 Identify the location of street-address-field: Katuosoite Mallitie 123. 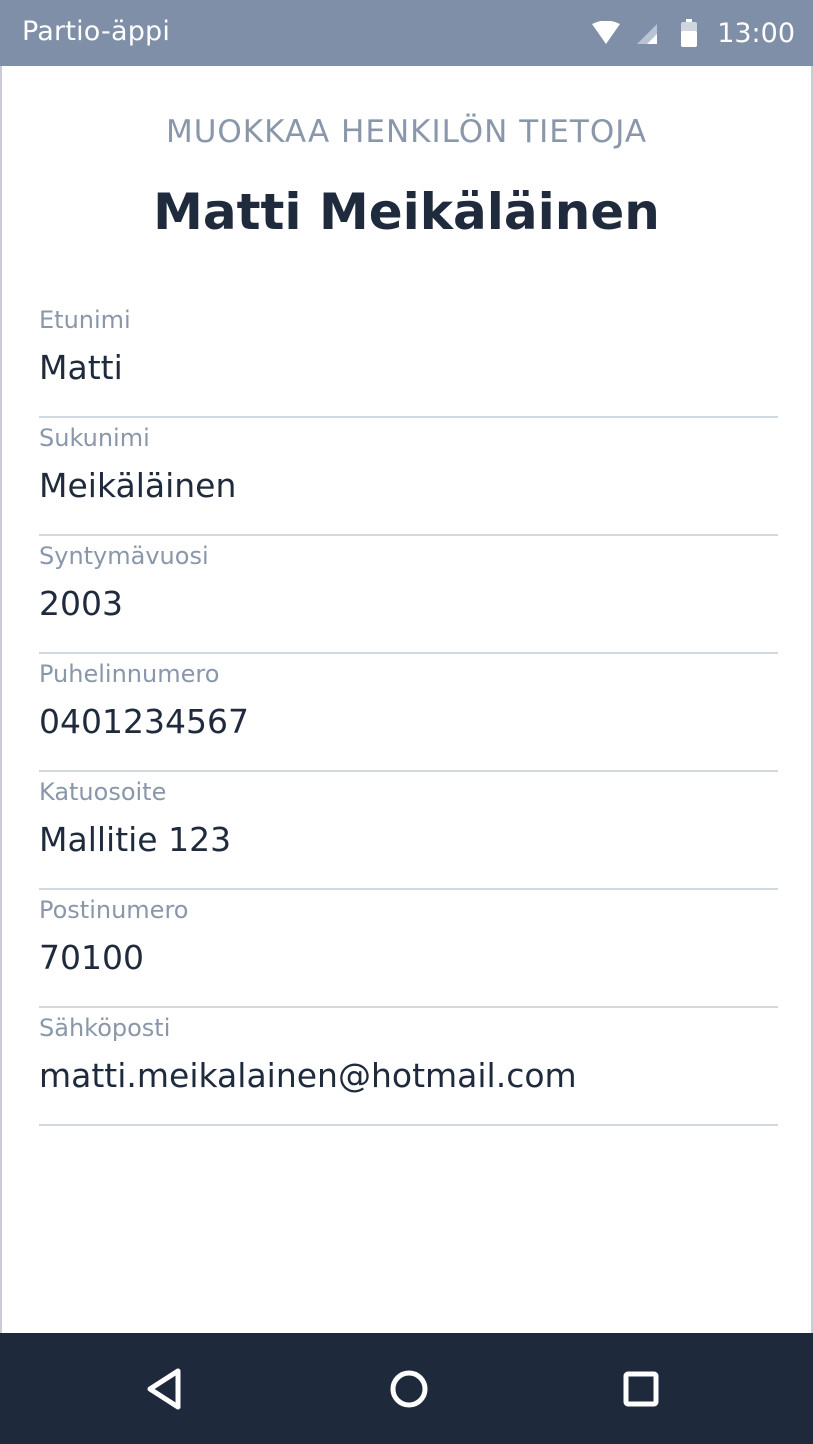
(408, 831).